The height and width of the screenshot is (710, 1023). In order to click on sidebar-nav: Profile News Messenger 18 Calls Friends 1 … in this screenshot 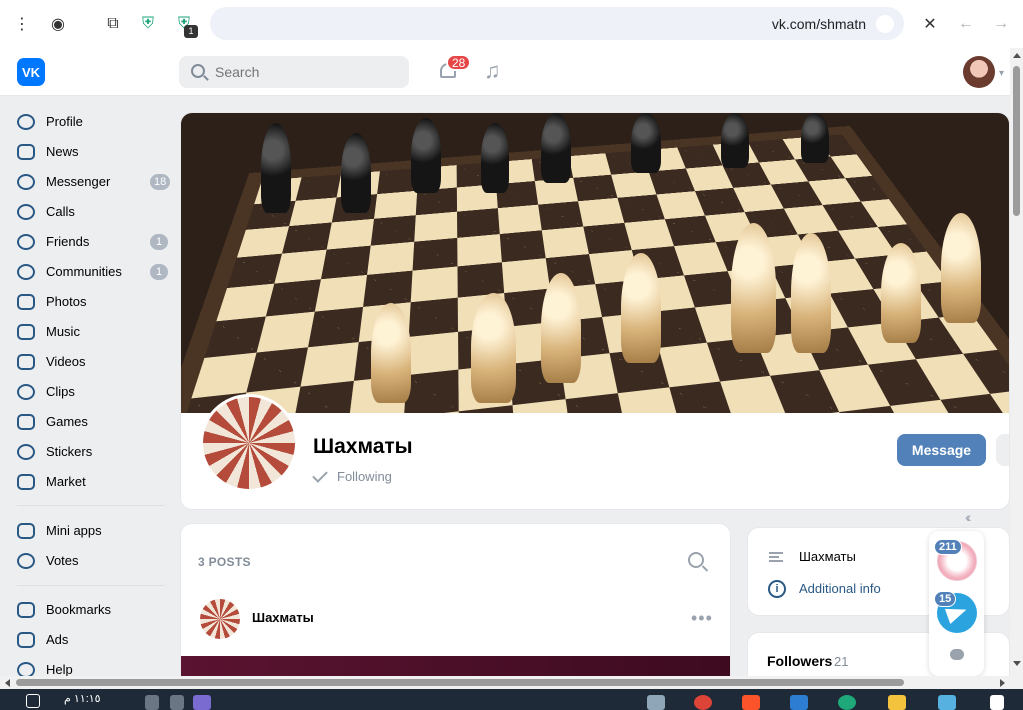, I will do `click(90, 387)`.